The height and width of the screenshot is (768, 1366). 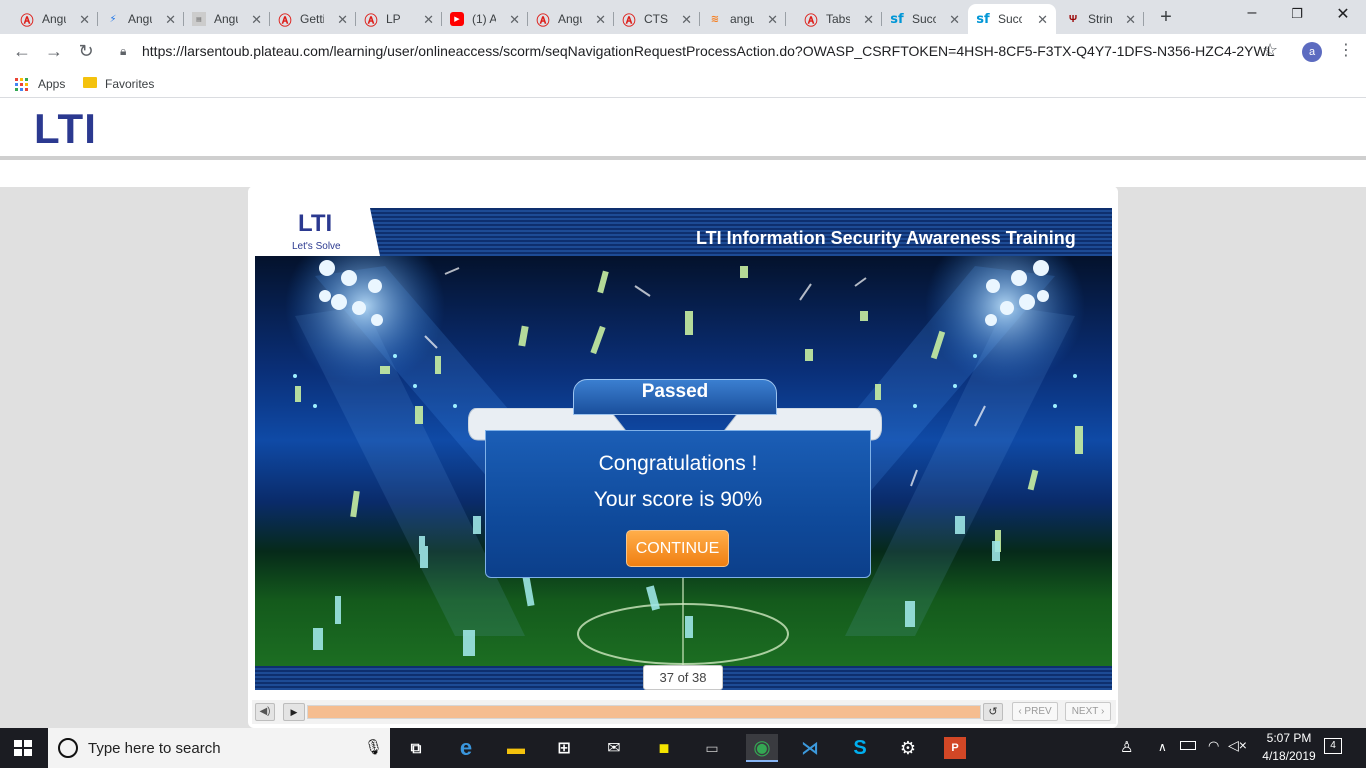 What do you see at coordinates (677, 548) in the screenshot?
I see `continue-button: CONTINUE` at bounding box center [677, 548].